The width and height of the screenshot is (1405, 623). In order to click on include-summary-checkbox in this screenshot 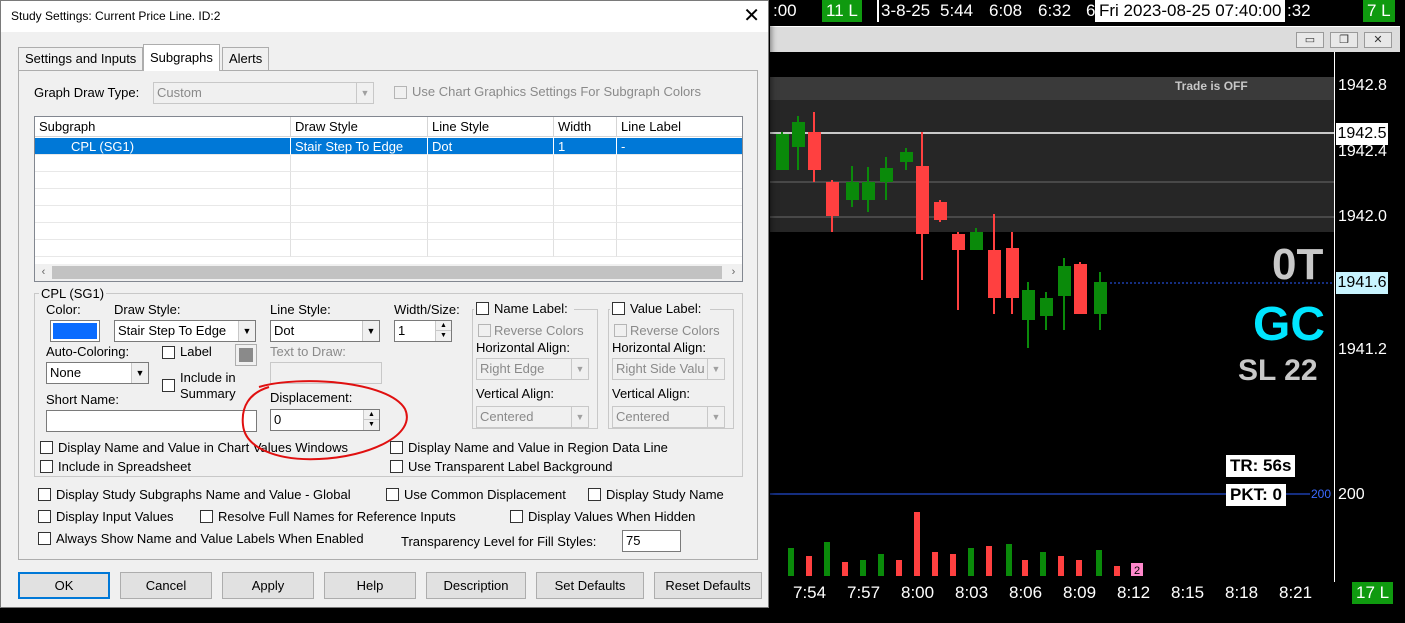, I will do `click(168, 385)`.